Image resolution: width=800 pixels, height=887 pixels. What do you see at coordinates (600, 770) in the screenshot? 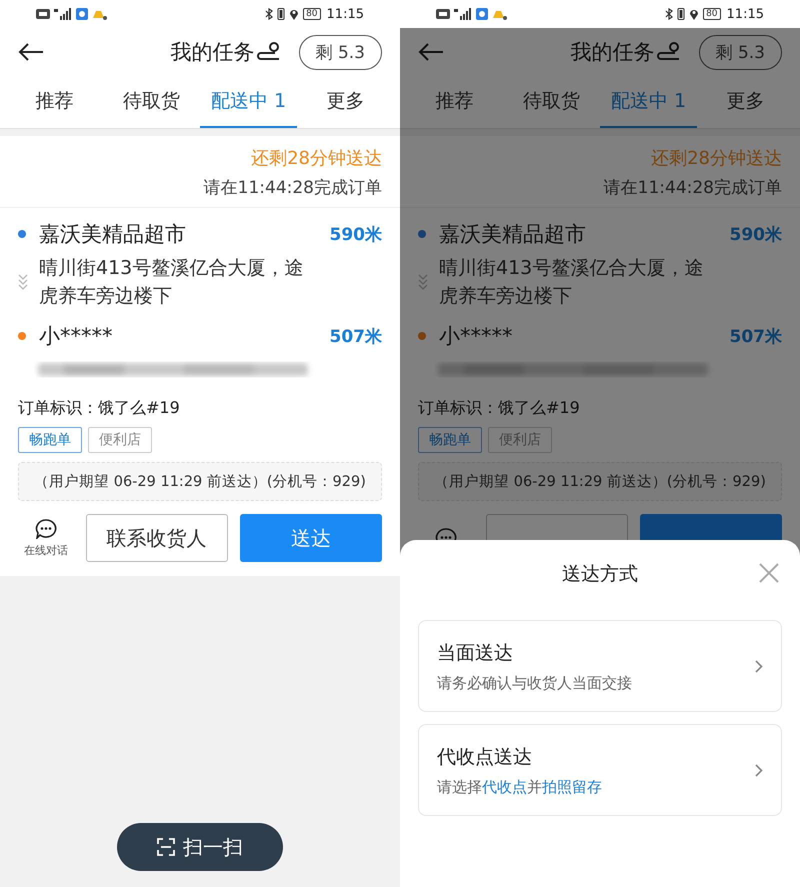
I see `delivery-option: 代收点送达 请选择代收点并拍照留存` at bounding box center [600, 770].